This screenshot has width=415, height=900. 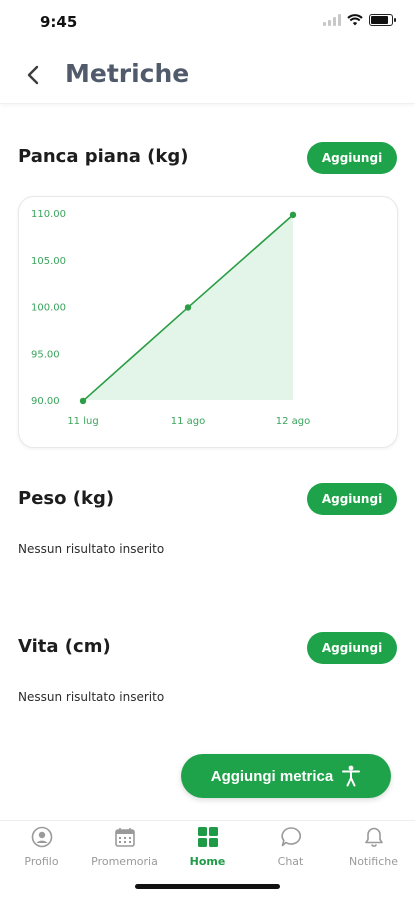 I want to click on chevron-left-icon, so click(x=33, y=75).